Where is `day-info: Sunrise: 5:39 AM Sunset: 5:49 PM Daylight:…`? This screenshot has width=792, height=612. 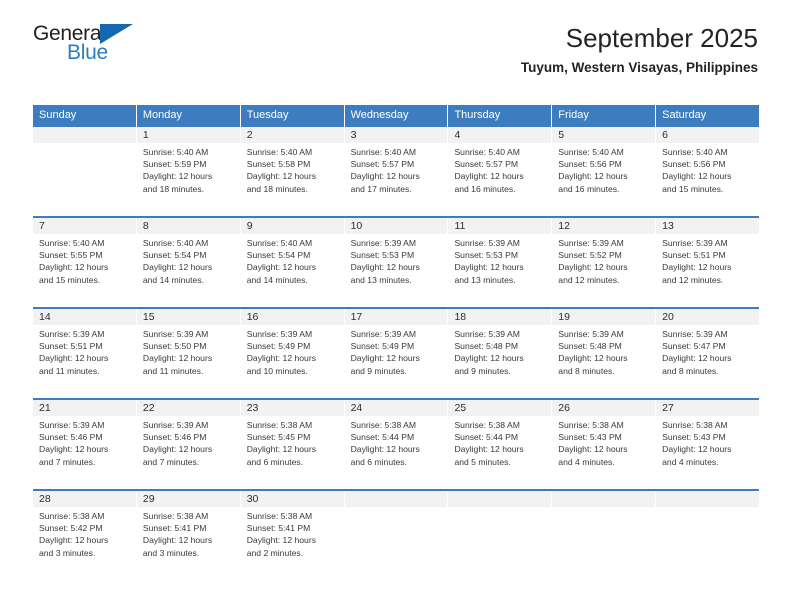 day-info: Sunrise: 5:39 AM Sunset: 5:49 PM Daylight:… is located at coordinates (292, 351).